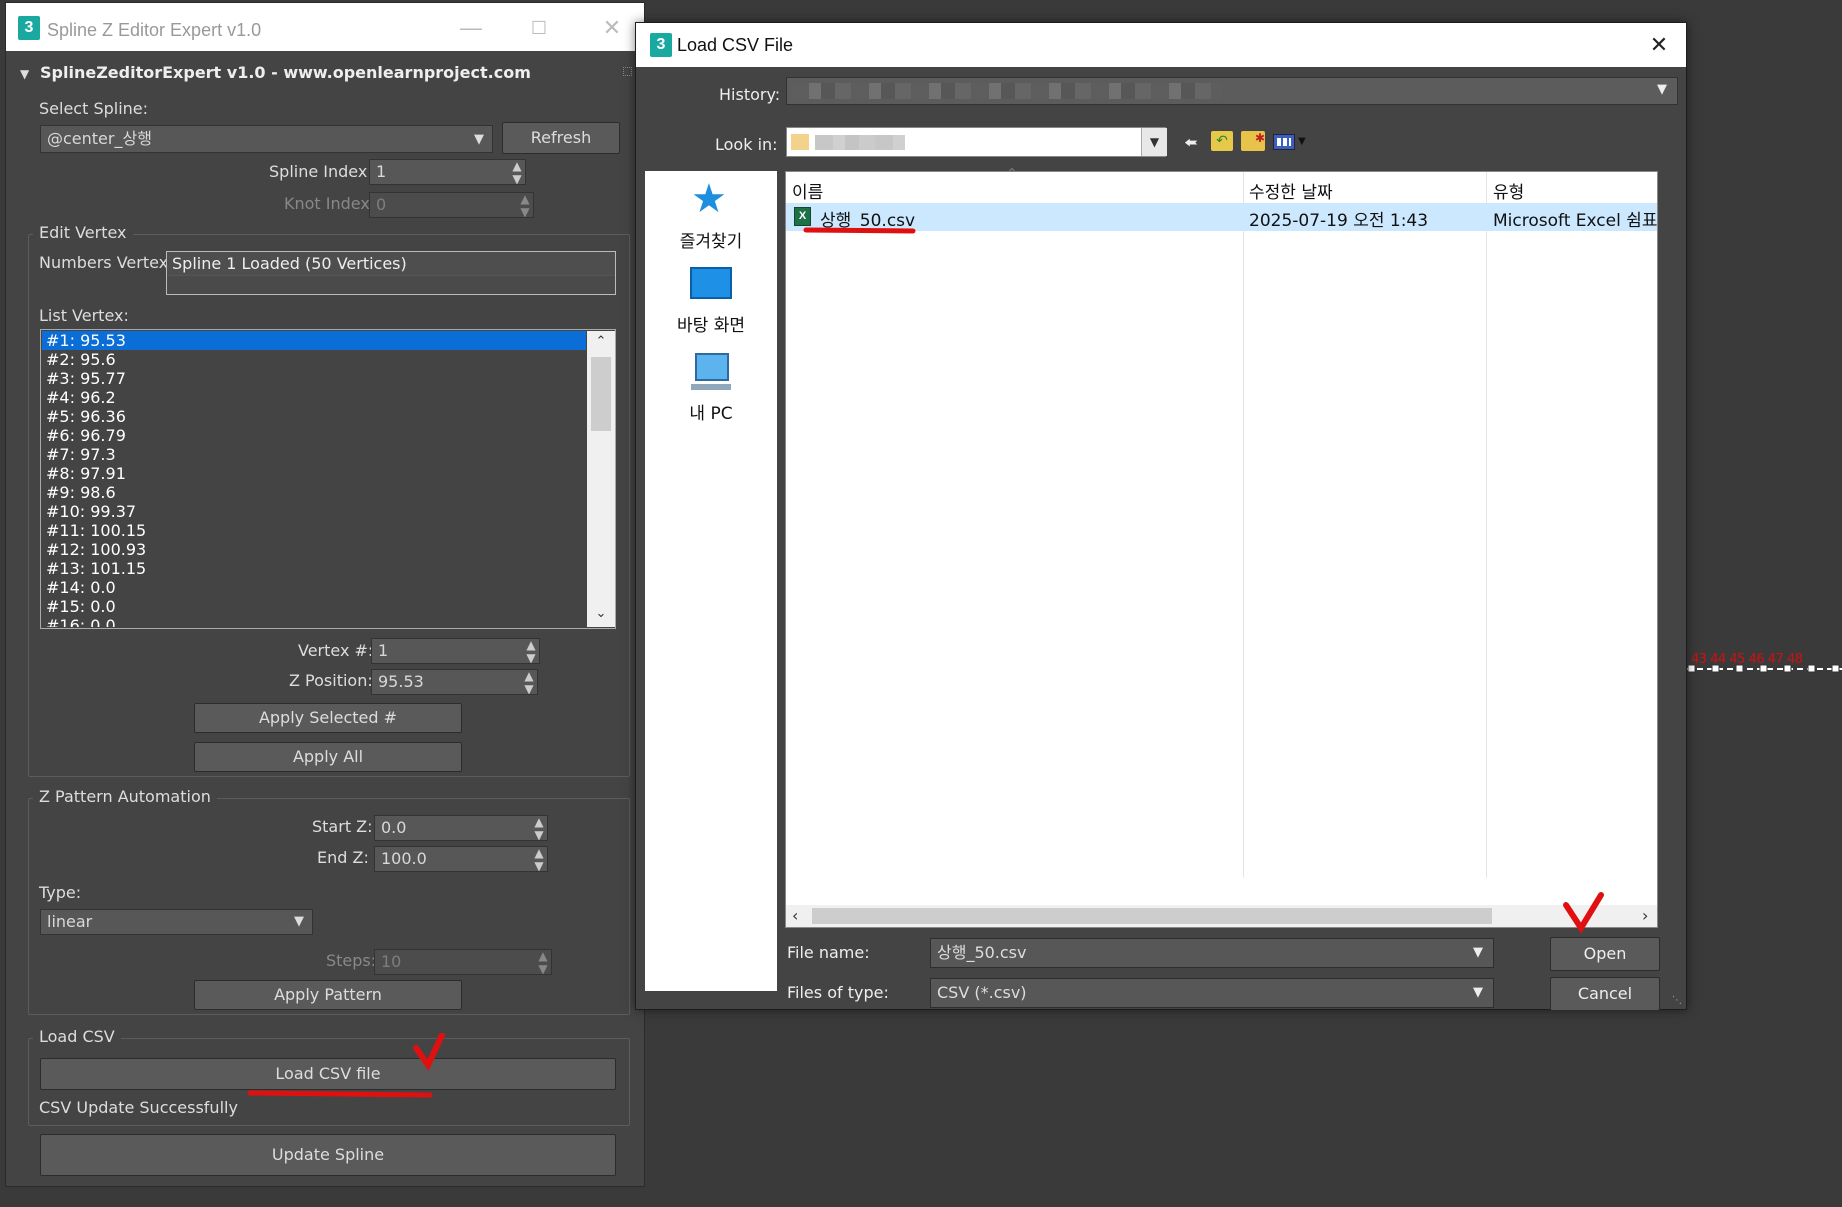  Describe the element at coordinates (461, 828) in the screenshot. I see `start-z-spinner: 0.0 ▲ ▼` at that location.